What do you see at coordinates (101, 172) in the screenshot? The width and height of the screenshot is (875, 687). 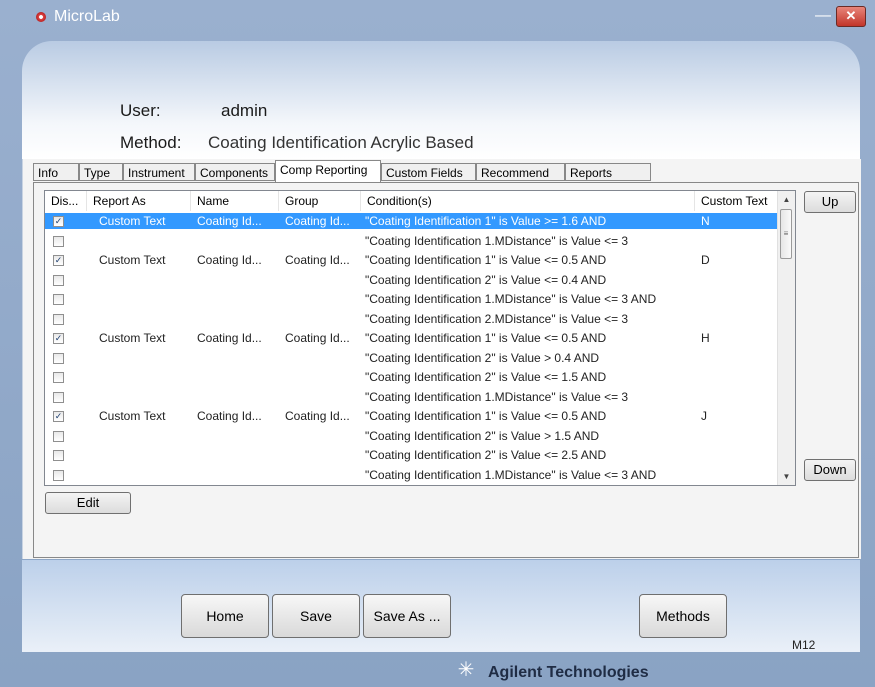 I see `tab-type: Type` at bounding box center [101, 172].